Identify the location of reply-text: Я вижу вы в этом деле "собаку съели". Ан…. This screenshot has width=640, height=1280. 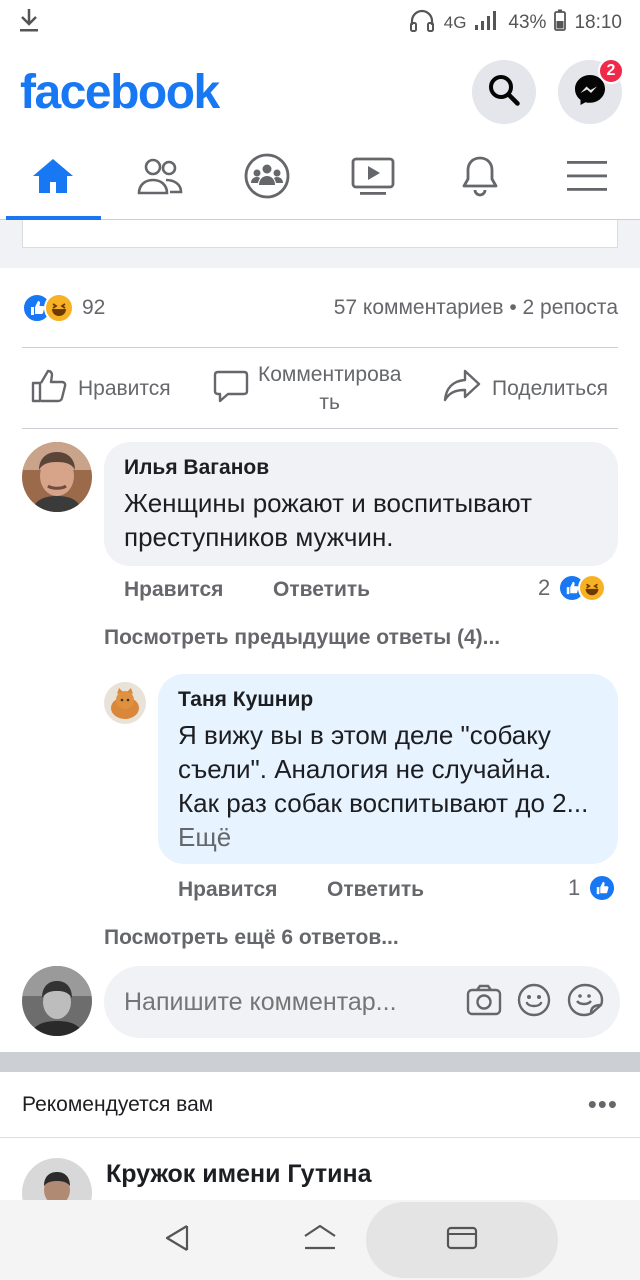
(383, 769).